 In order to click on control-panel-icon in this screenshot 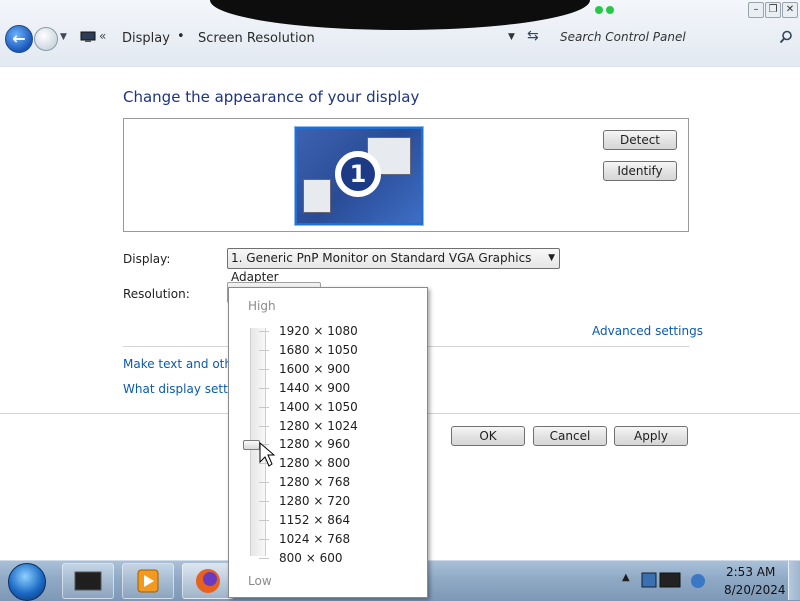, I will do `click(88, 36)`.